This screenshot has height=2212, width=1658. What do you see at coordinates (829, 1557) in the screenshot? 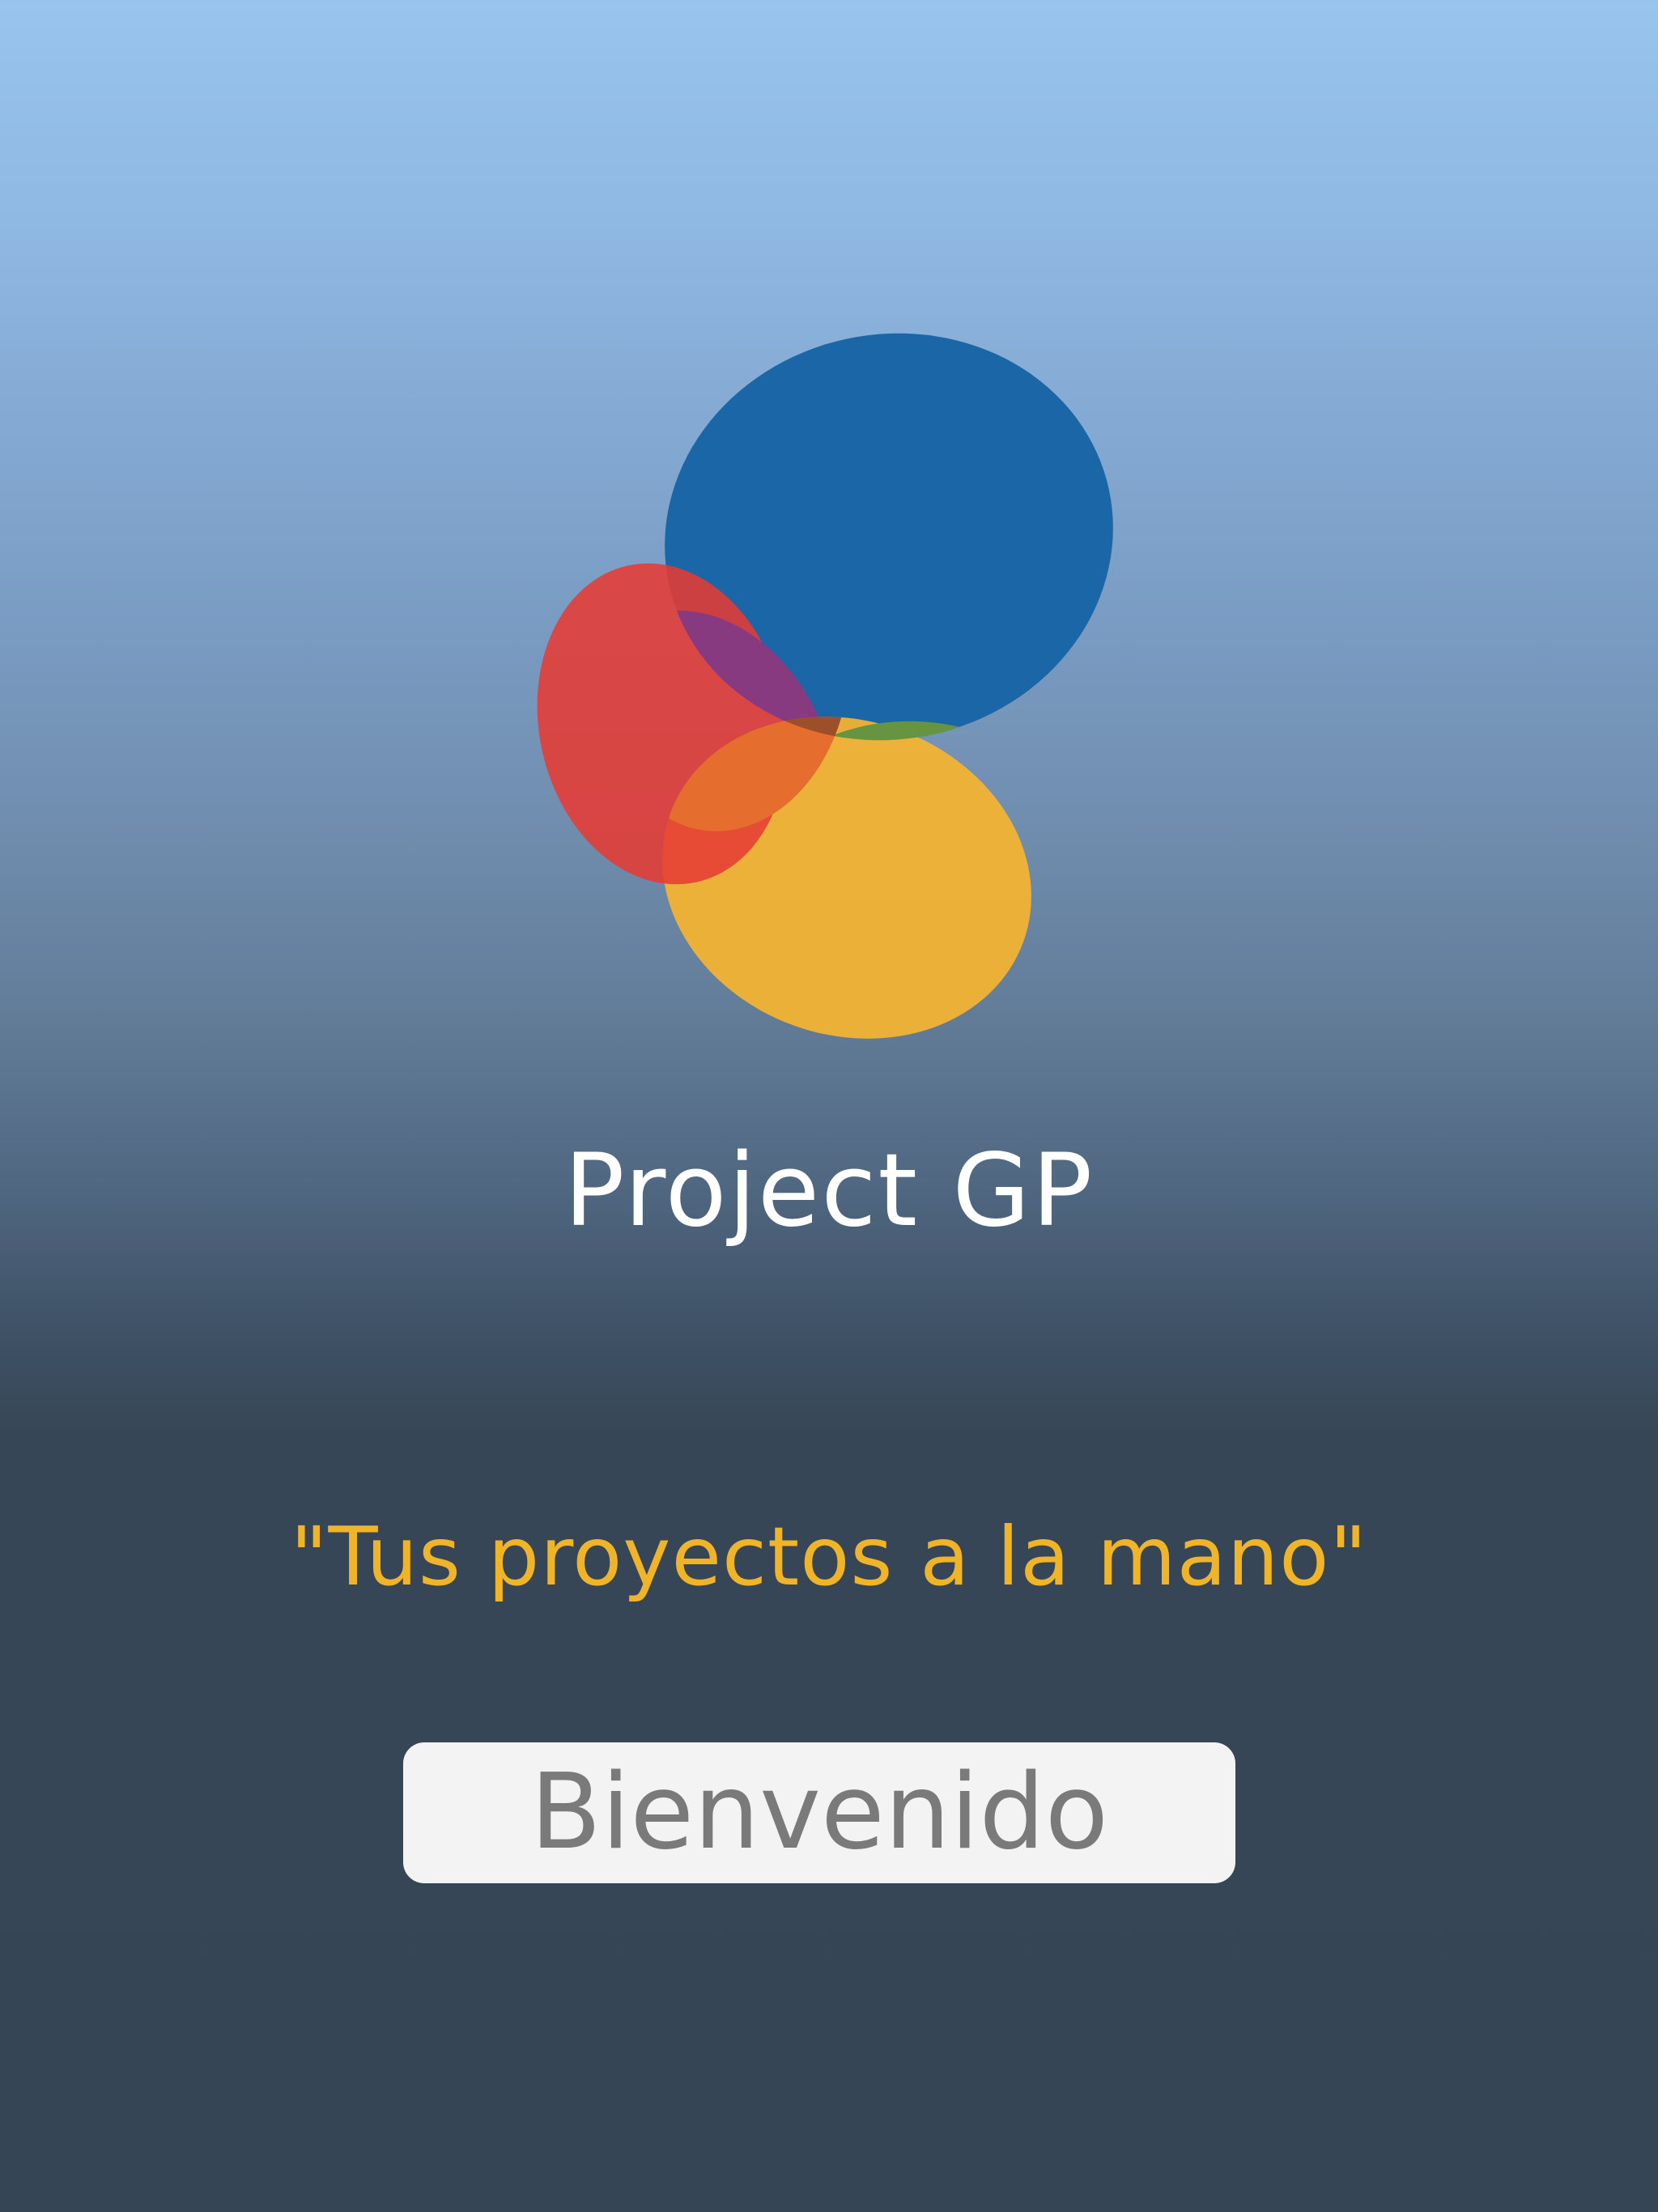
I see `app-tagline: "Tus proyectos a la mano"` at bounding box center [829, 1557].